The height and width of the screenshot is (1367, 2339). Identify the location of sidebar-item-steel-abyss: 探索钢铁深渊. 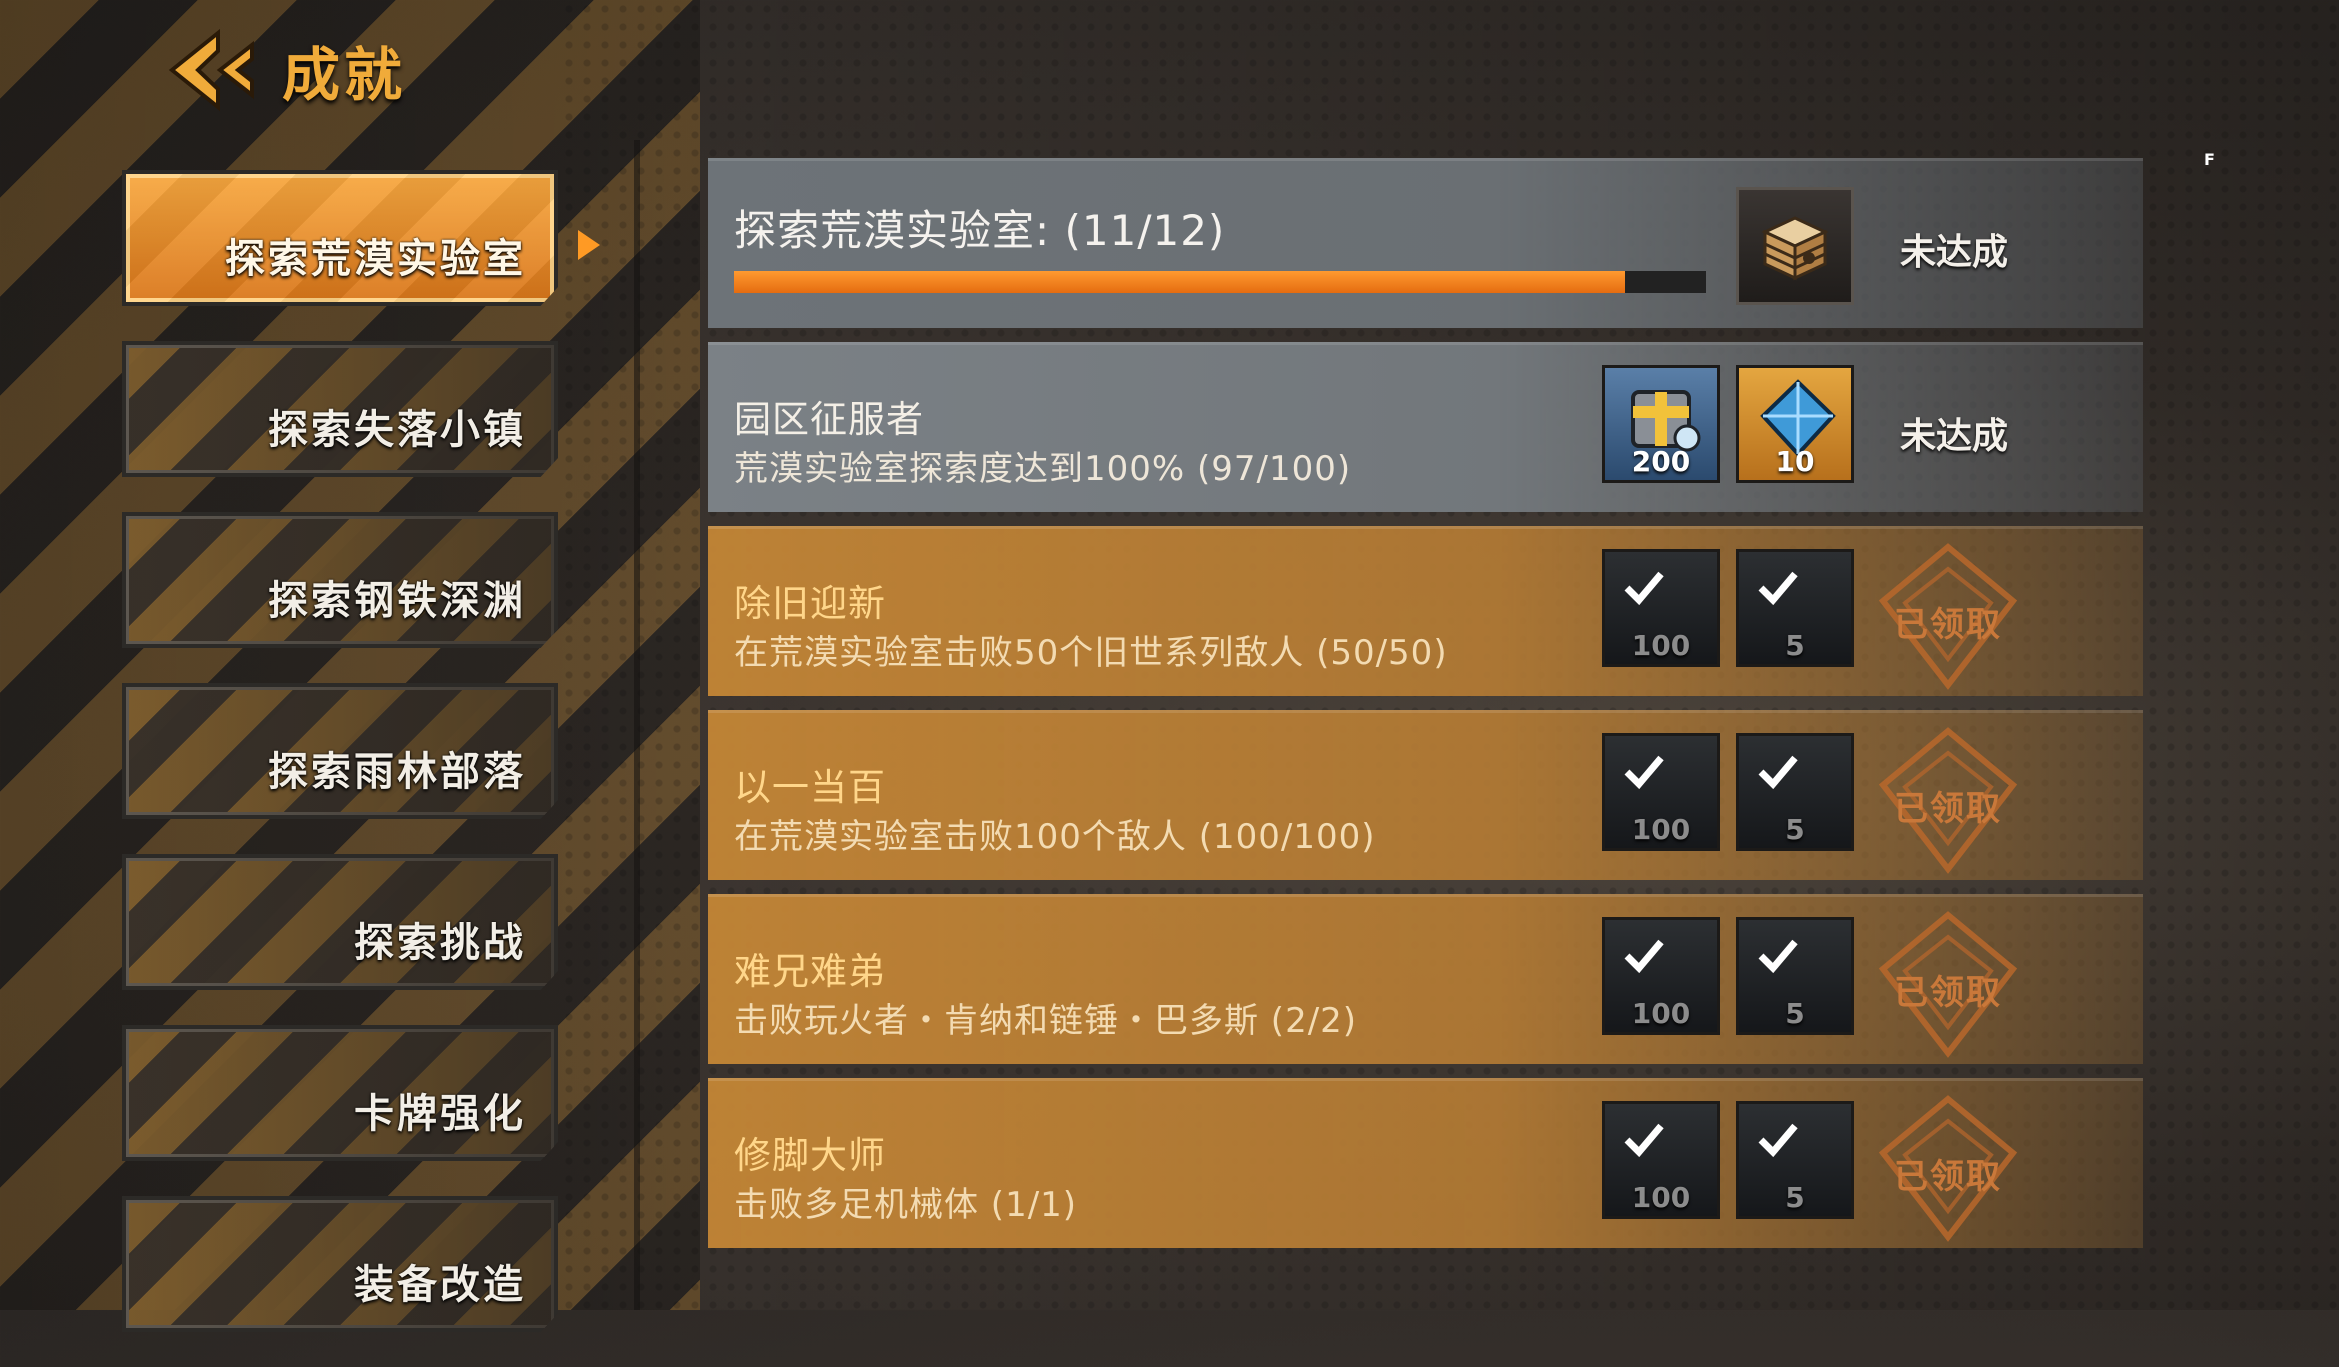
(340, 580).